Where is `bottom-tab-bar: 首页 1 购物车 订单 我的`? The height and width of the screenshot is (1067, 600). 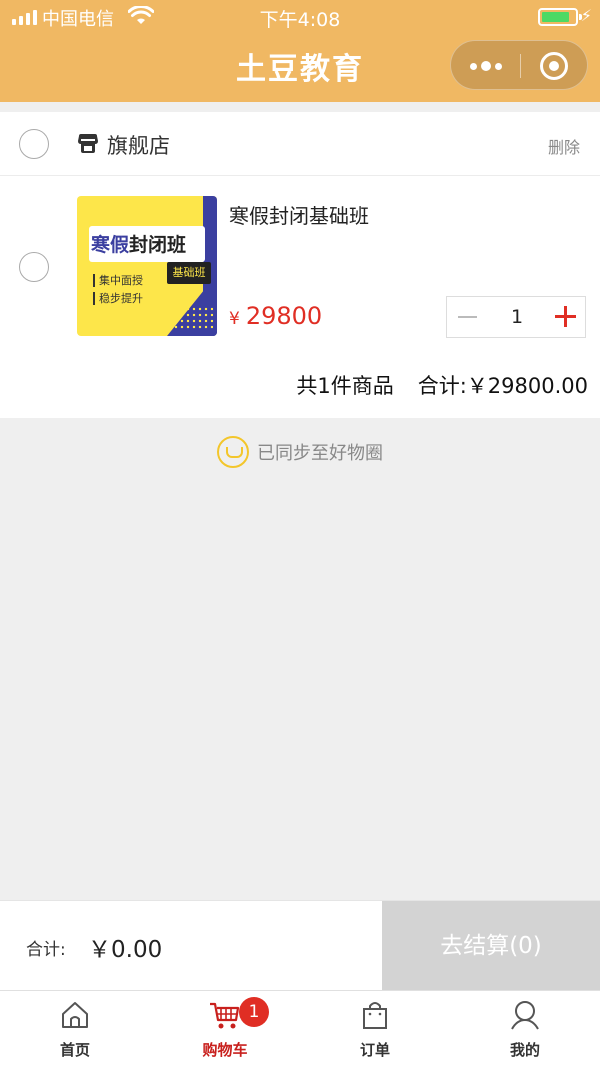
bottom-tab-bar: 首页 1 购物车 订单 我的 is located at coordinates (300, 1028).